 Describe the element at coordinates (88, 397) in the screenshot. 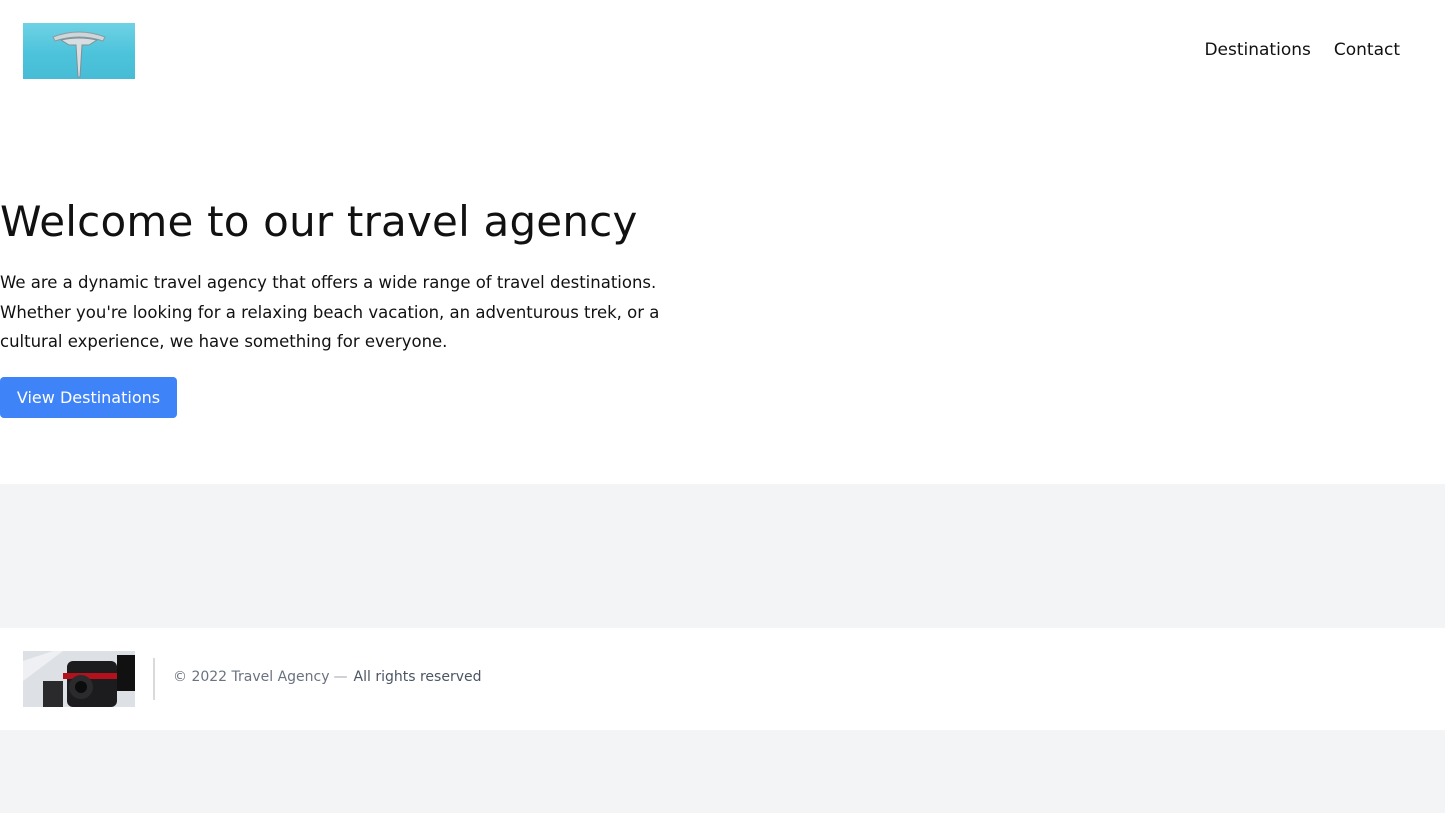

I see `view-destinations-button: View Destinations` at that location.